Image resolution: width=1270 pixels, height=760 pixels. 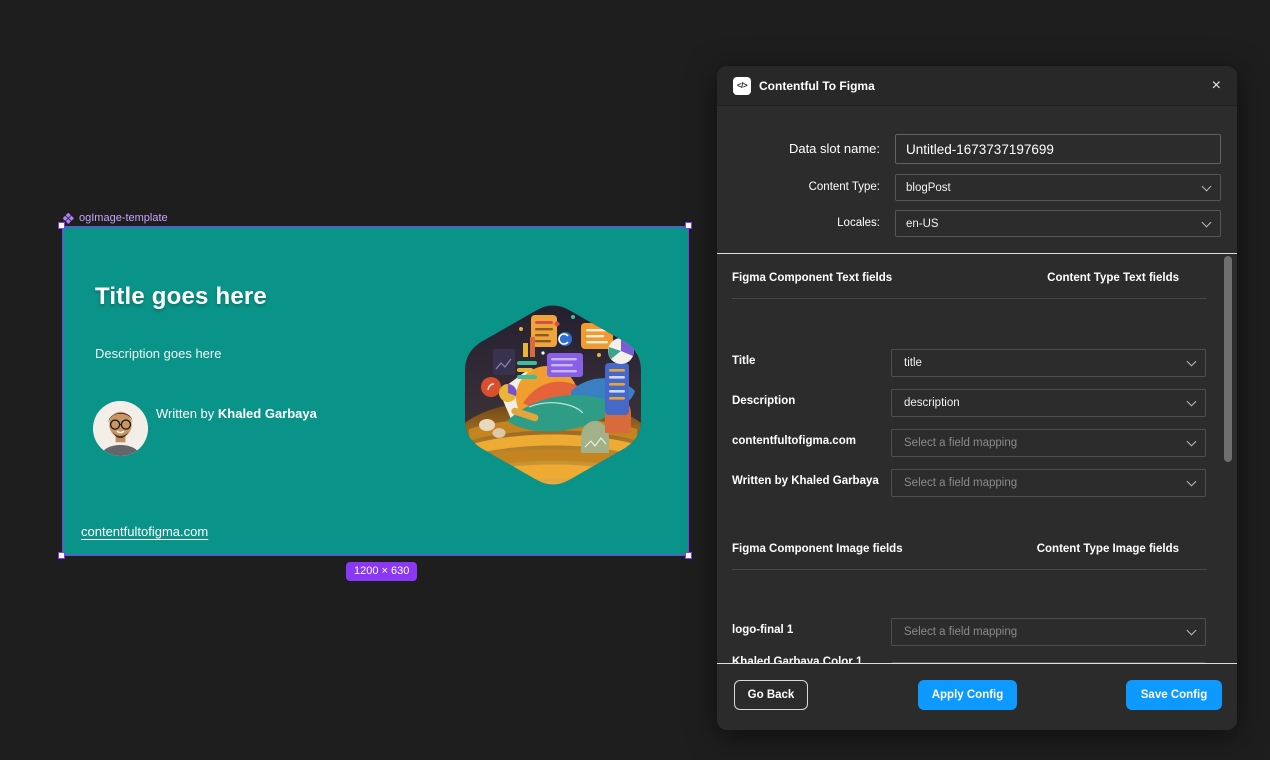 What do you see at coordinates (1058, 223) in the screenshot?
I see `locales-select: en-US` at bounding box center [1058, 223].